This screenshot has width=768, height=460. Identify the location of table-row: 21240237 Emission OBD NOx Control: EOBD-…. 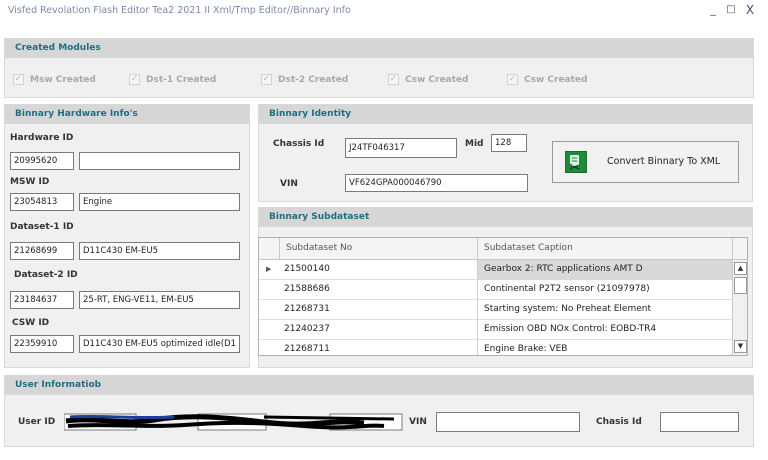
(503, 330).